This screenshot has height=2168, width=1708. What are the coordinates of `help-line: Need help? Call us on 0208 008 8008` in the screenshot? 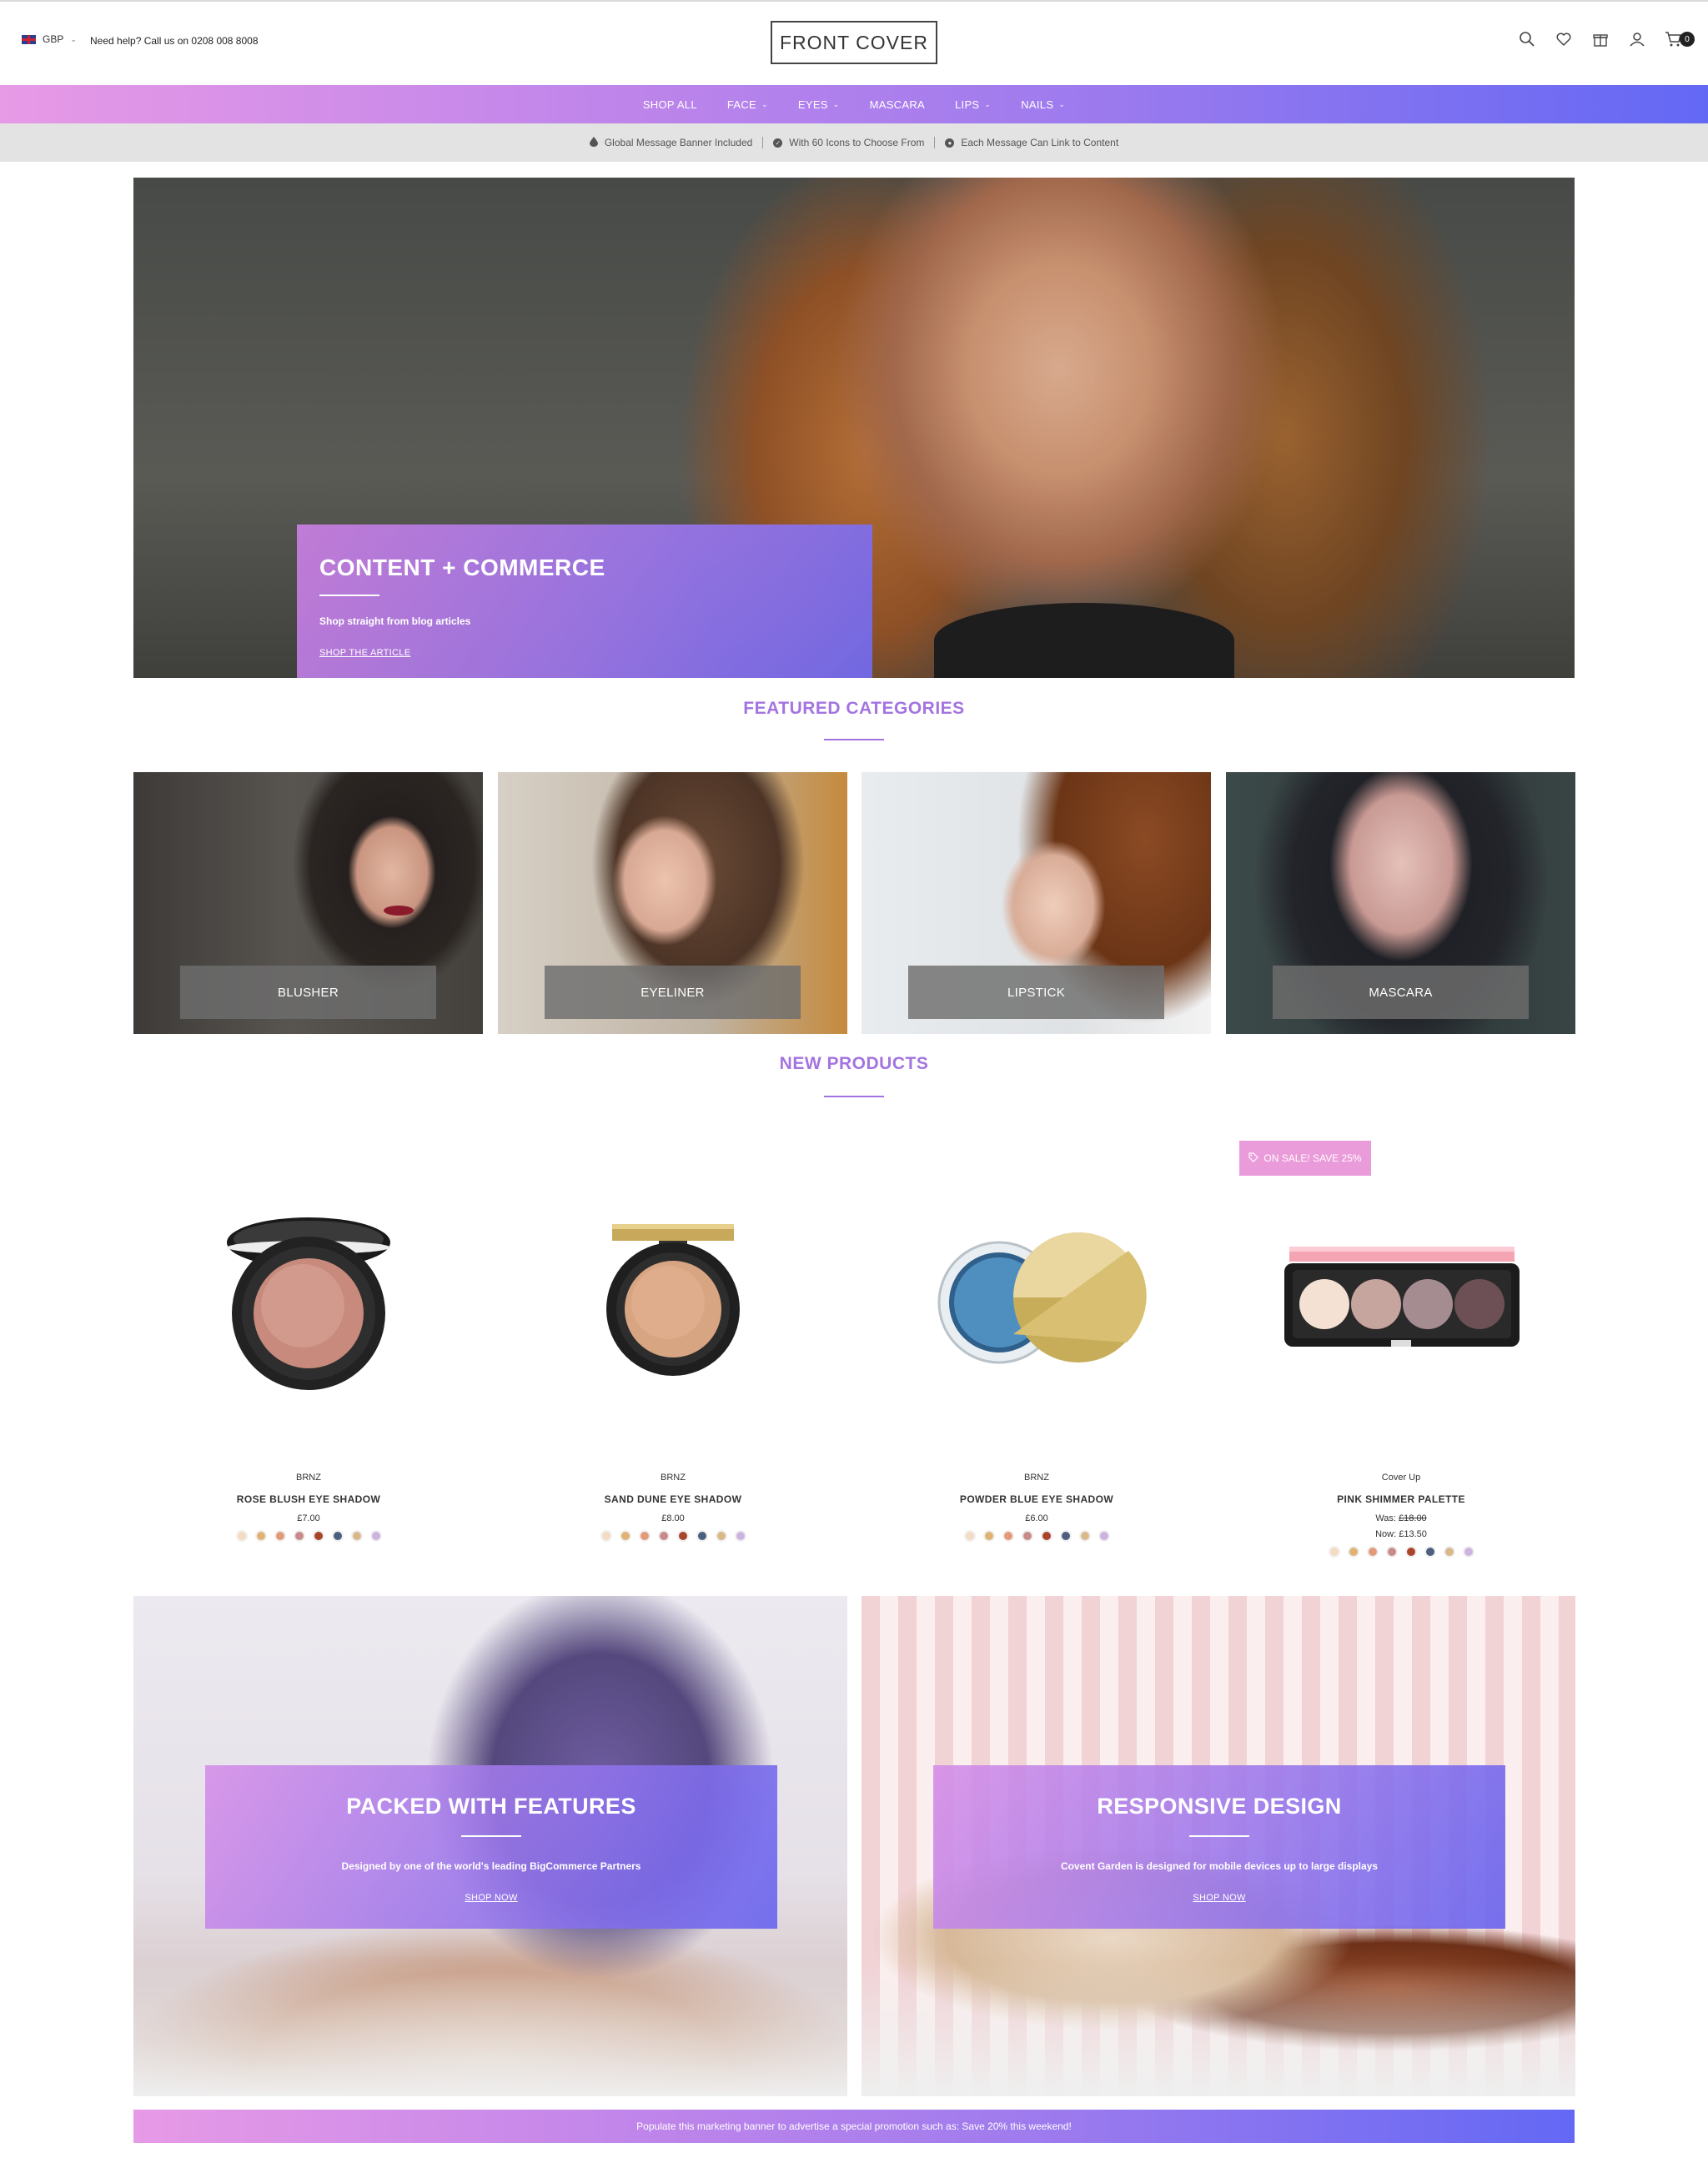 It's located at (174, 41).